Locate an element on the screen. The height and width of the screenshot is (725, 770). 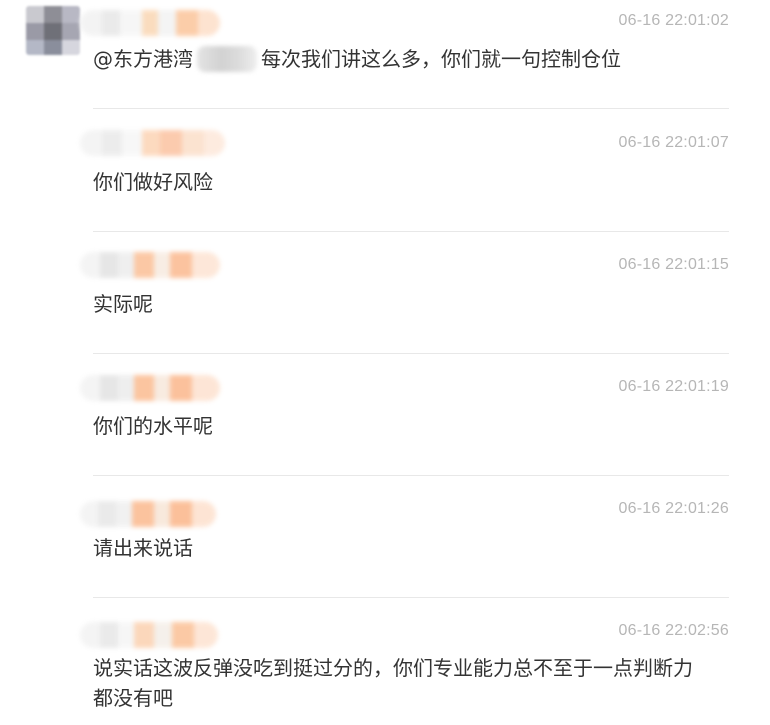
avatar is located at coordinates (53, 30).